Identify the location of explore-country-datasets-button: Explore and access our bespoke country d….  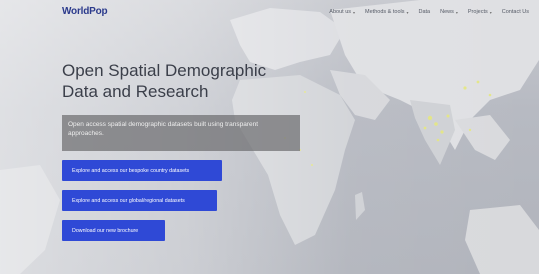
(142, 170).